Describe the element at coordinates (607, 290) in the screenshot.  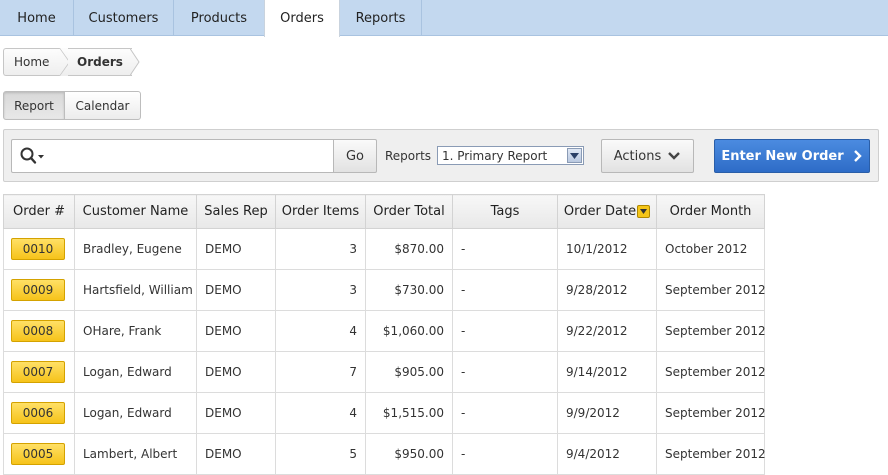
I see `order-date-cell: 9/28/2012` at that location.